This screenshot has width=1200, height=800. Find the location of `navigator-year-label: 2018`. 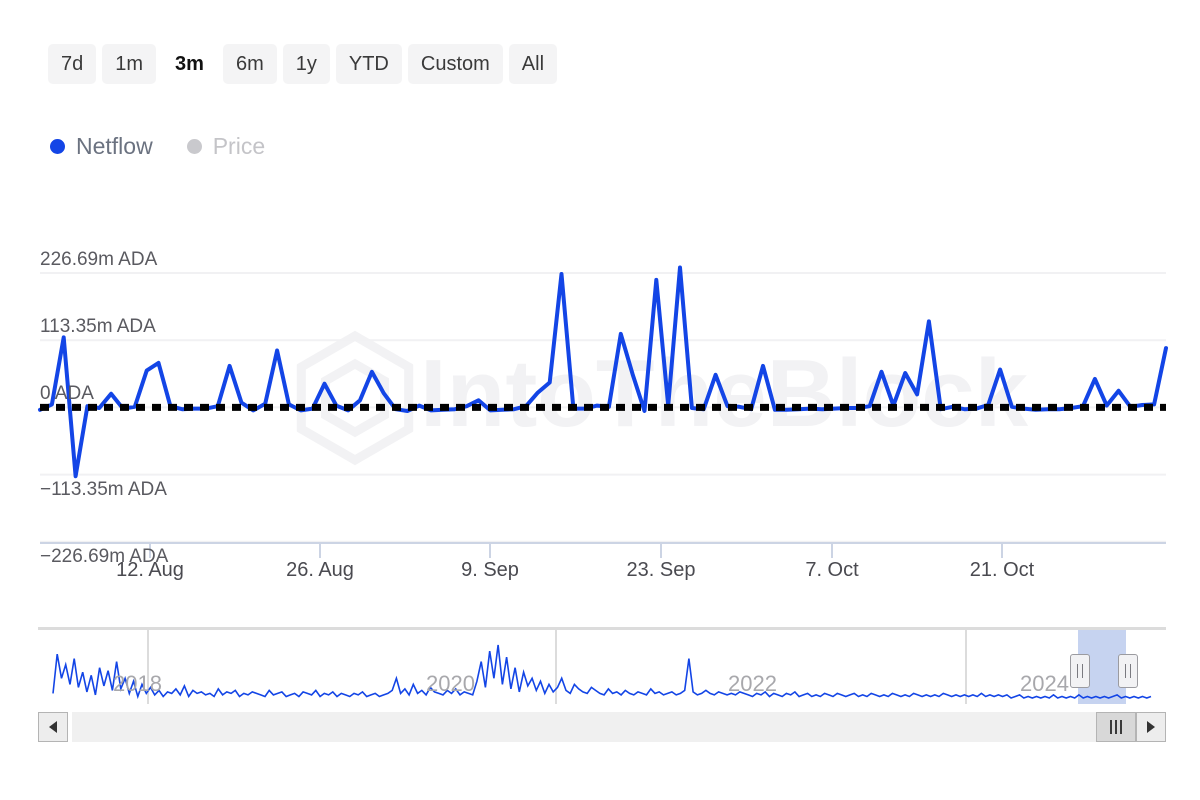

navigator-year-label: 2018 is located at coordinates (137, 683).